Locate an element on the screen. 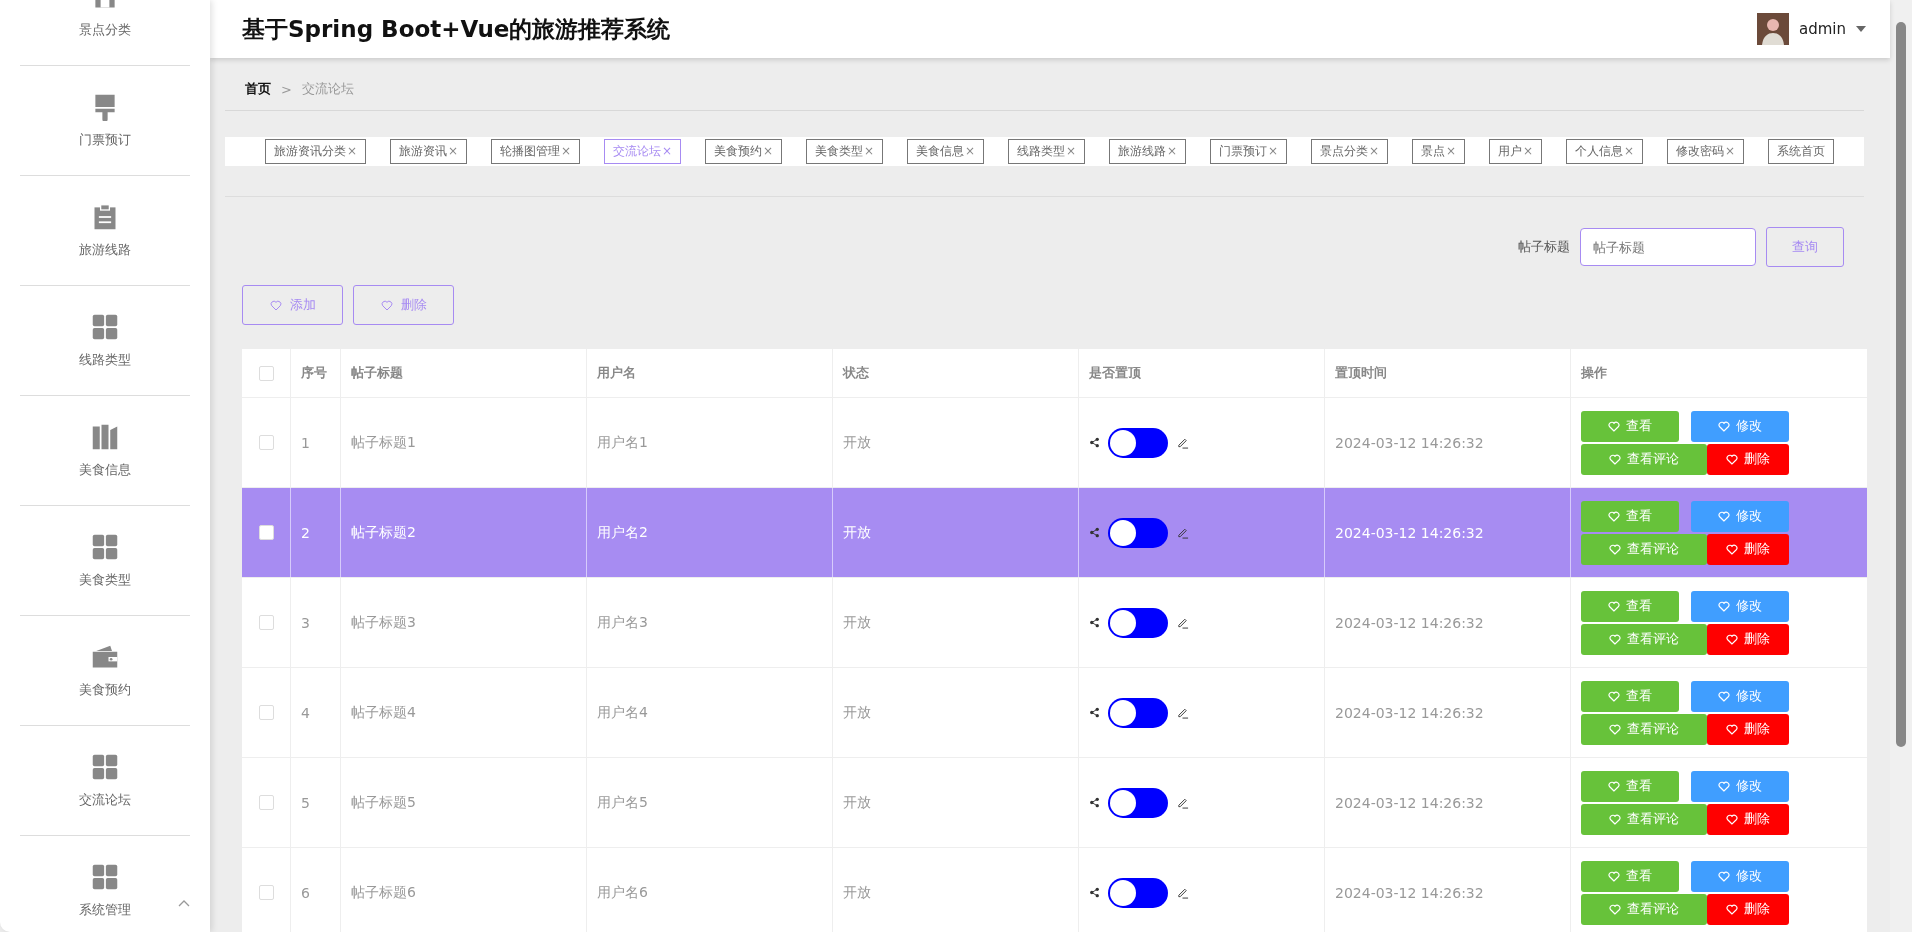 The image size is (1912, 932). tab: 旅游线路× is located at coordinates (1148, 151).